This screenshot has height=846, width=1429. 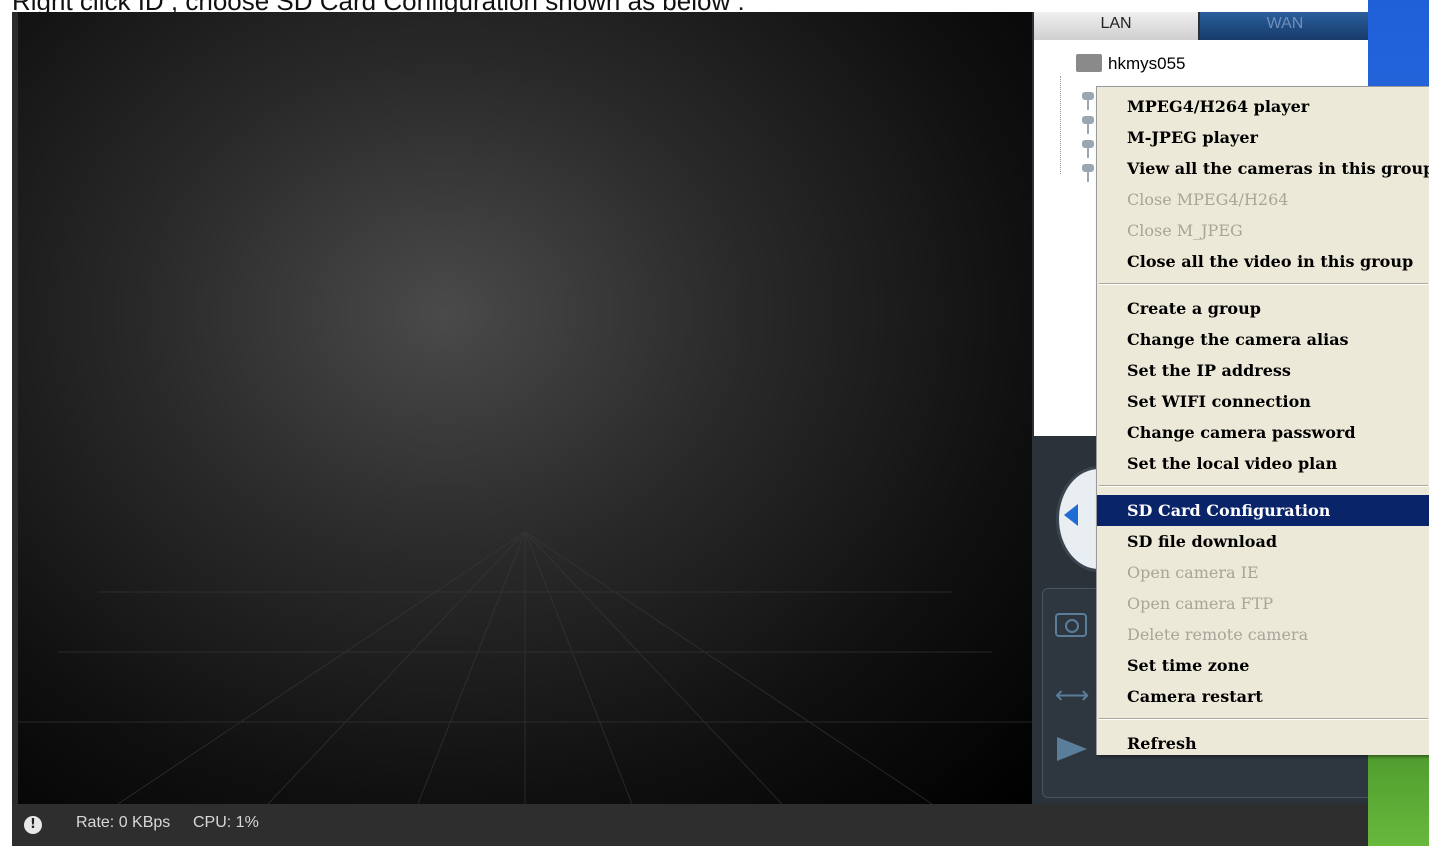 I want to click on camera-snapshot-icon, so click(x=1071, y=625).